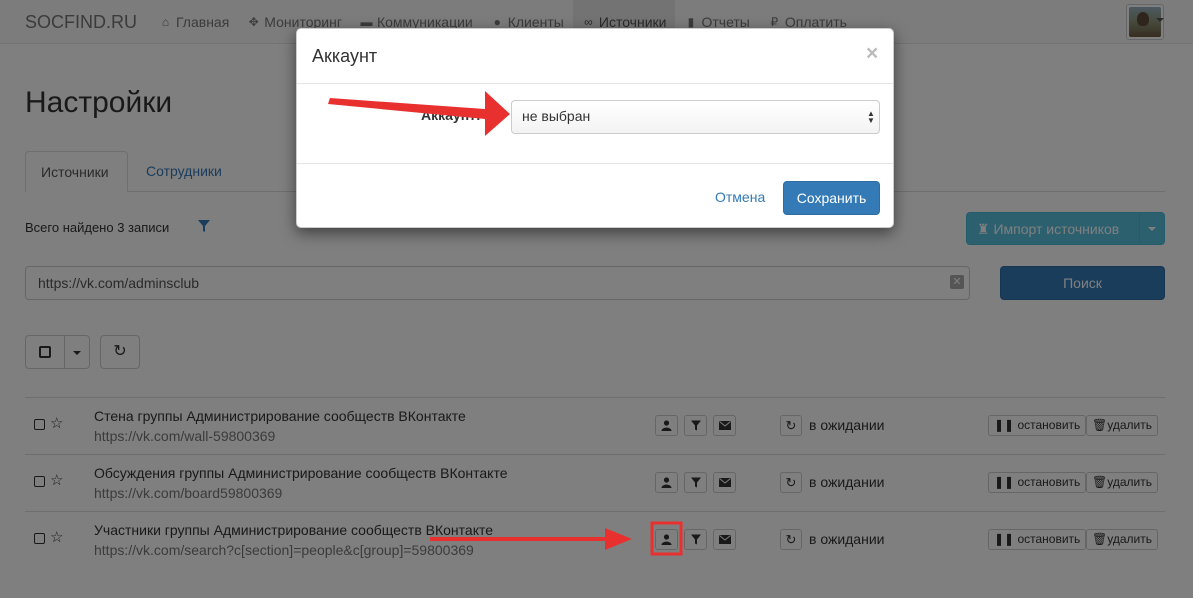 This screenshot has width=1193, height=598. What do you see at coordinates (695, 117) in the screenshot?
I see `account-select: не выбран ▲ ▼` at bounding box center [695, 117].